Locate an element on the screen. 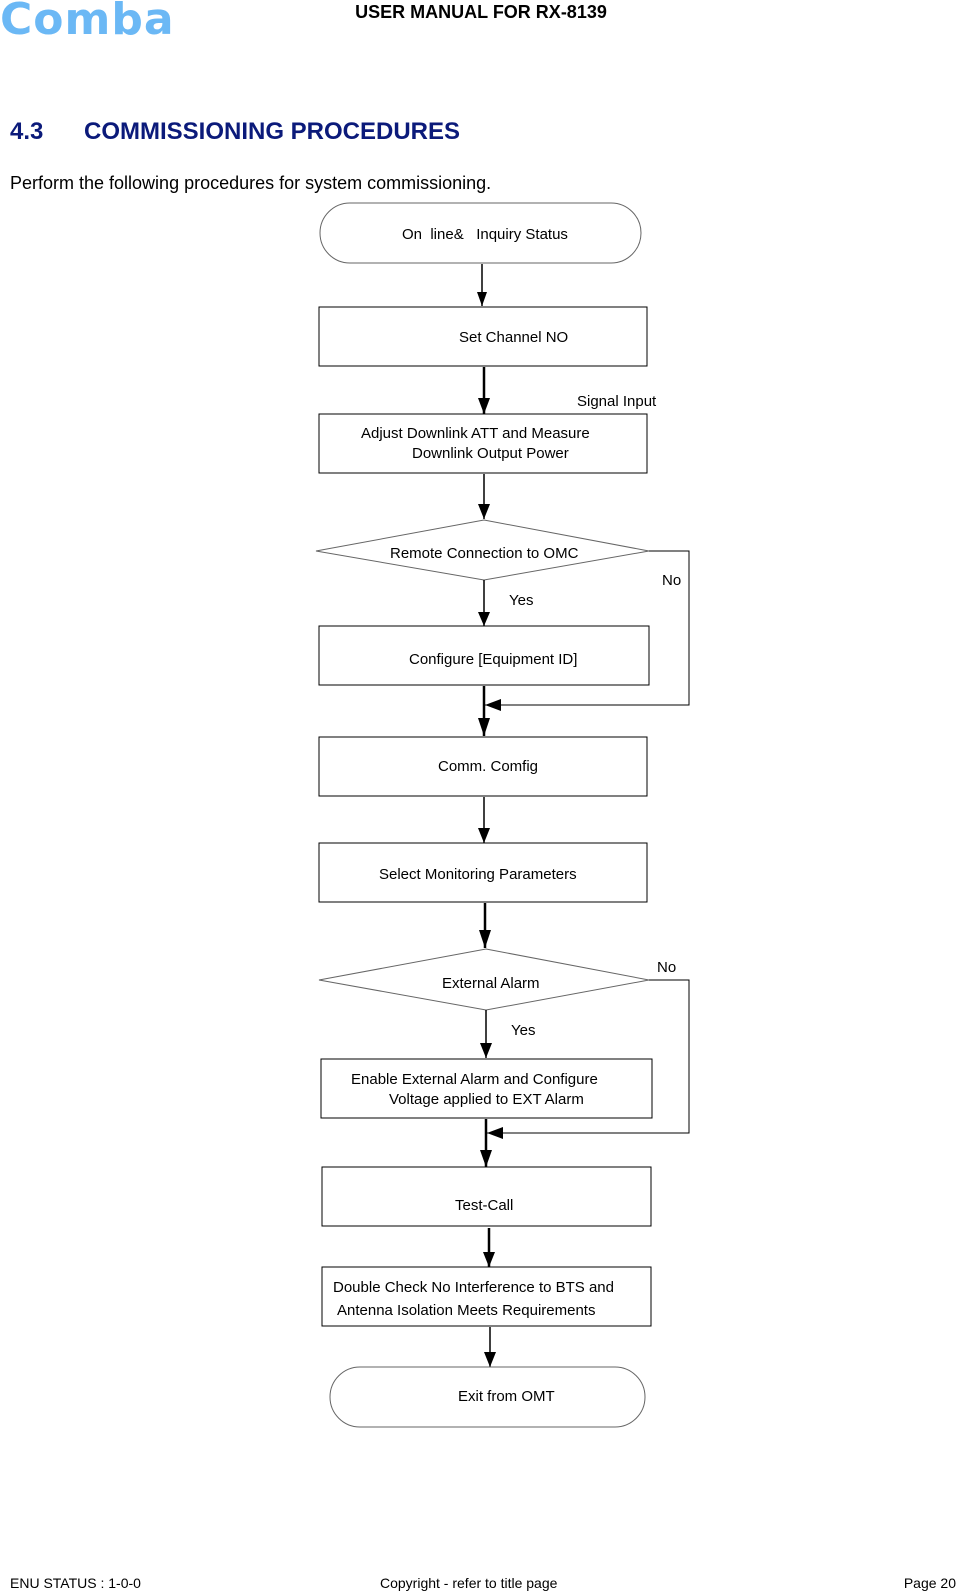 The width and height of the screenshot is (962, 1592). footer-status: ENU STATUS : 1-0-0 is located at coordinates (75, 1583).